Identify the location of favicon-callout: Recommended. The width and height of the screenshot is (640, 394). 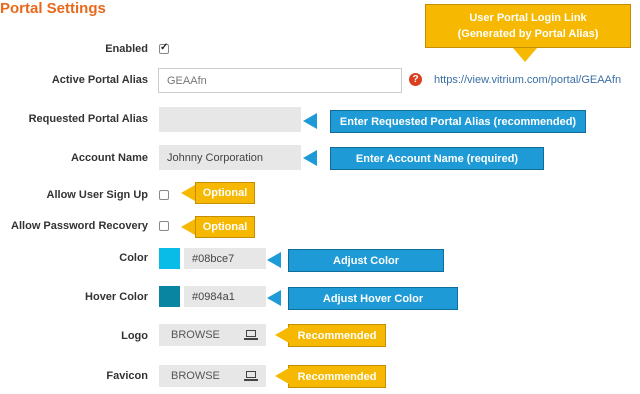
(337, 376).